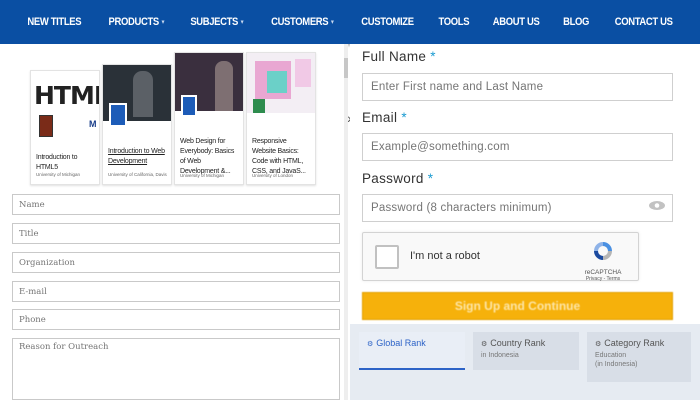 Image resolution: width=700 pixels, height=400 pixels. I want to click on label-text: Password, so click(393, 178).